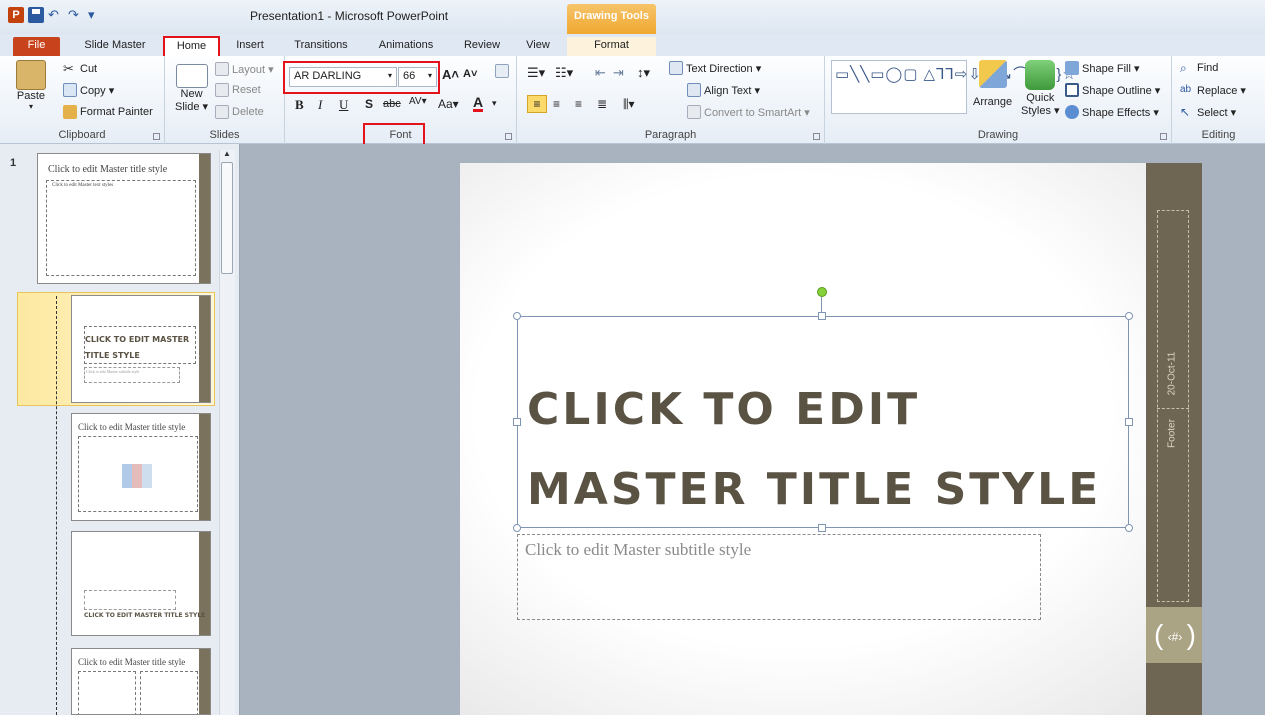 The height and width of the screenshot is (715, 1265). I want to click on tab-format: Format, so click(611, 46).